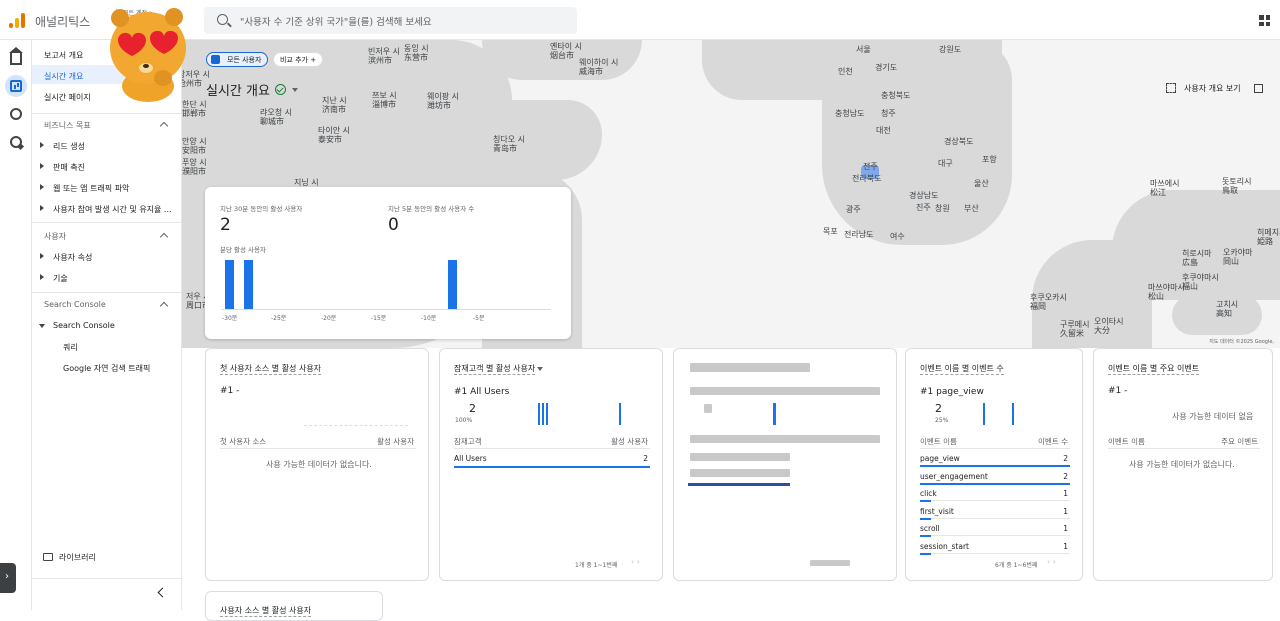 This screenshot has height=621, width=1280. Describe the element at coordinates (540, 369) in the screenshot. I see `chevron-down-icon` at that location.